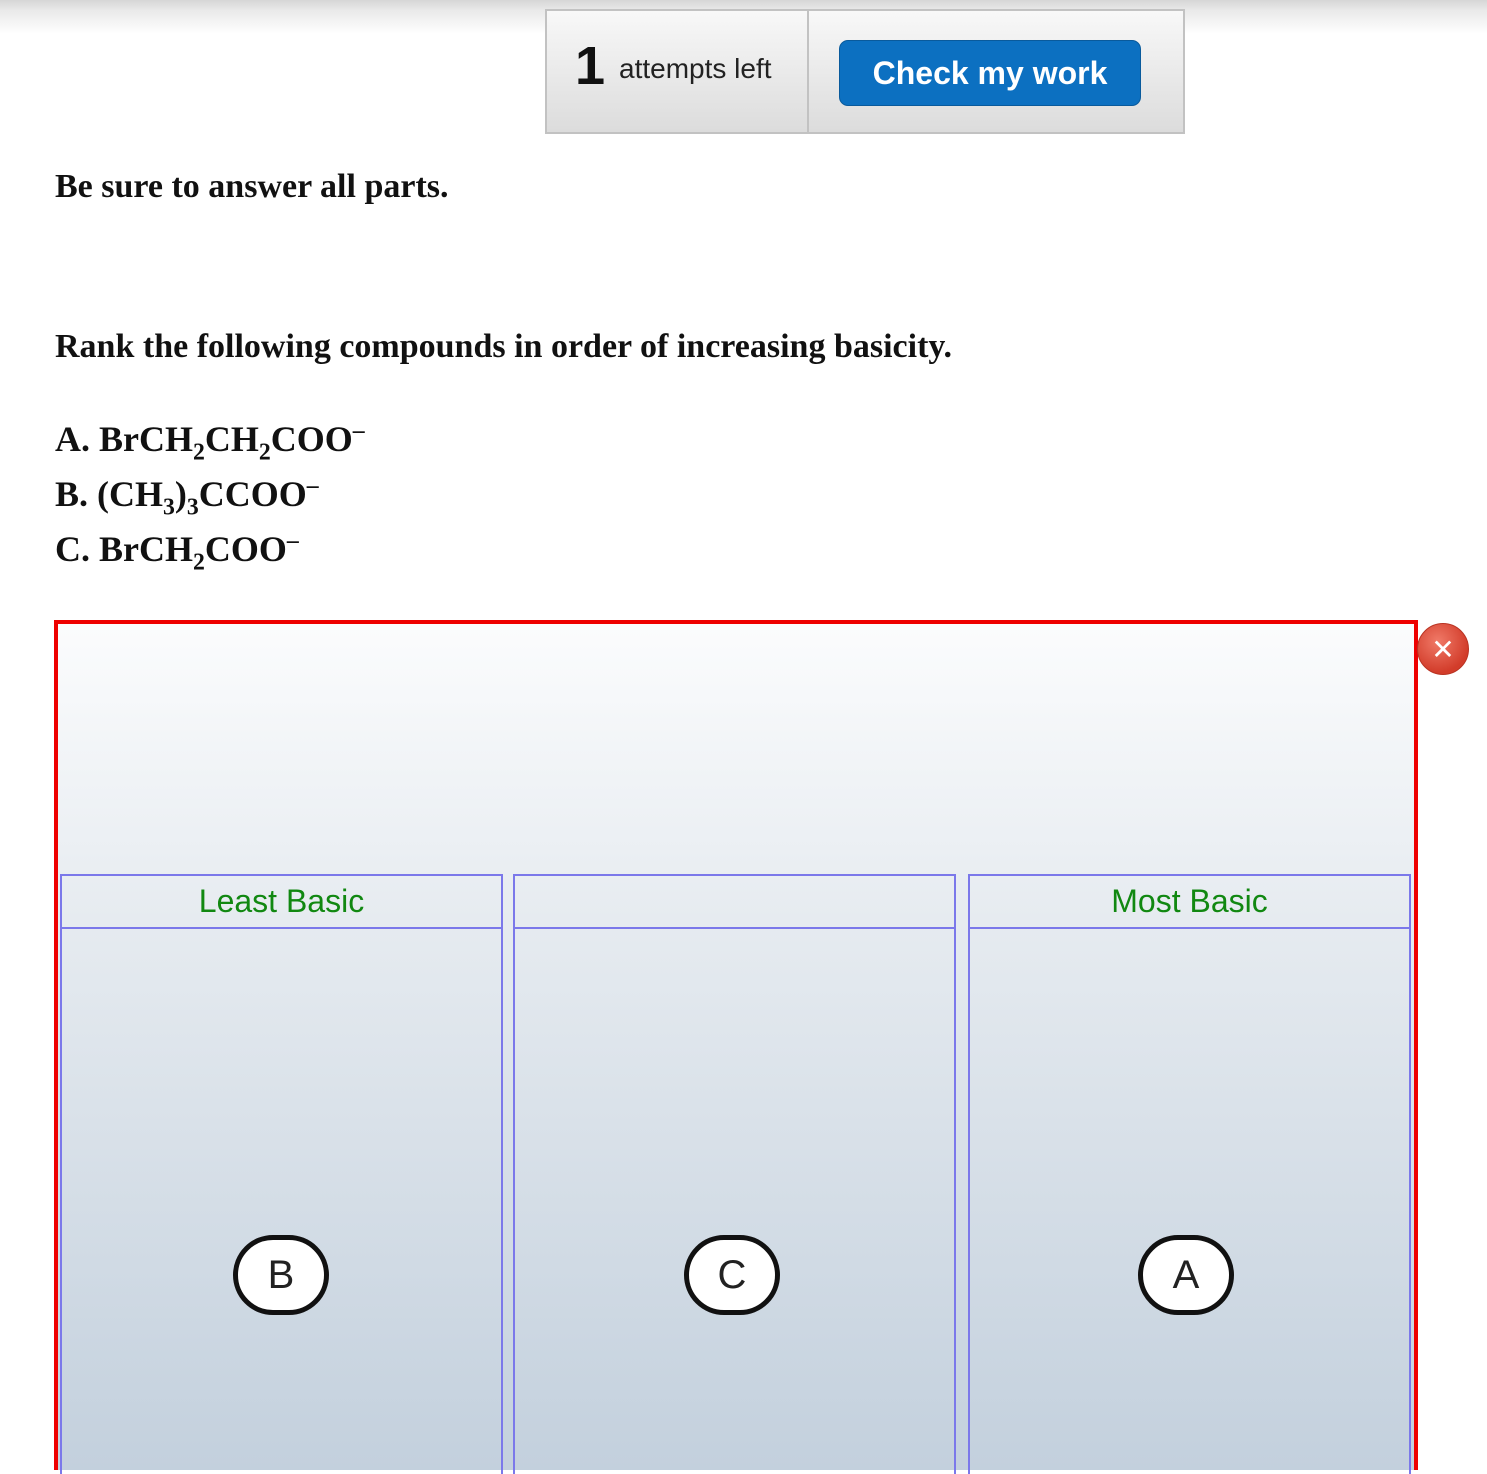 Image resolution: width=1487 pixels, height=1474 pixels. I want to click on column-header: Most Basic, so click(1189, 902).